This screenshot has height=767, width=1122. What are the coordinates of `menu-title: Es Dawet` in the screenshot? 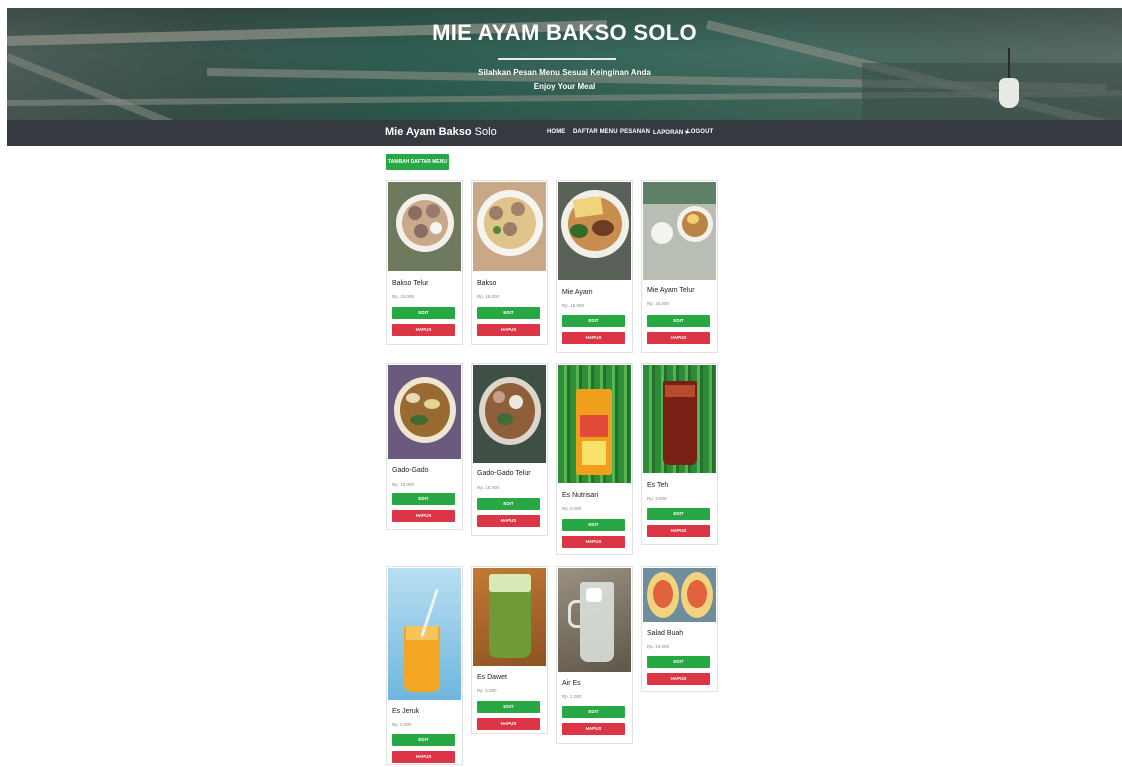 It's located at (492, 677).